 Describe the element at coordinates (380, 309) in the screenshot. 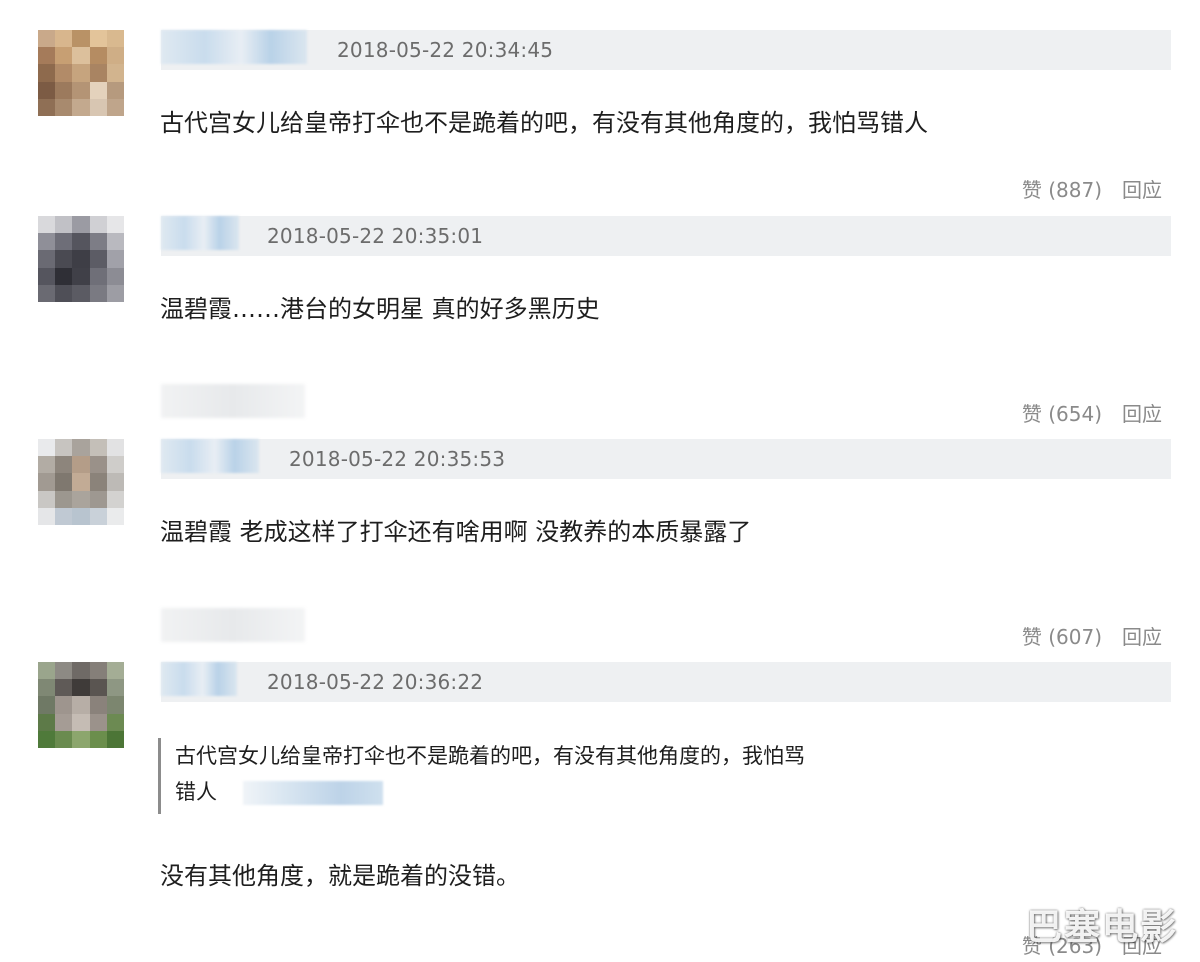

I see `comment-text: 温碧霞……港台的女明星 真的好多黑历史` at that location.